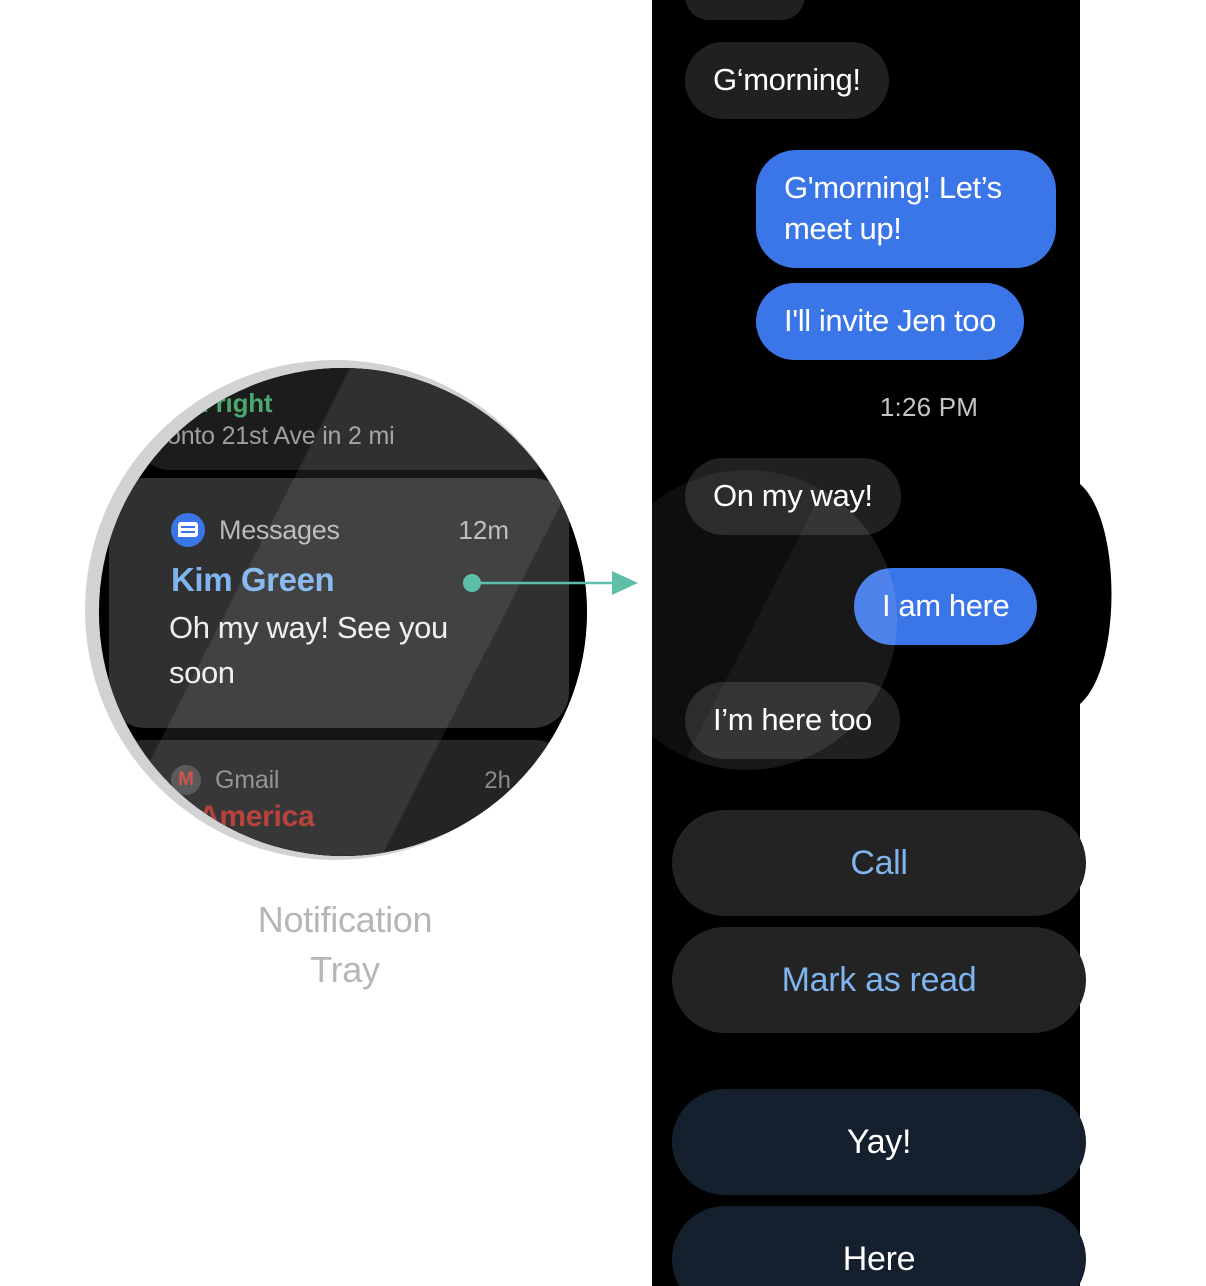 The width and height of the screenshot is (1206, 1286). What do you see at coordinates (792, 720) in the screenshot?
I see `message-bubble-them-3: I’m here too` at bounding box center [792, 720].